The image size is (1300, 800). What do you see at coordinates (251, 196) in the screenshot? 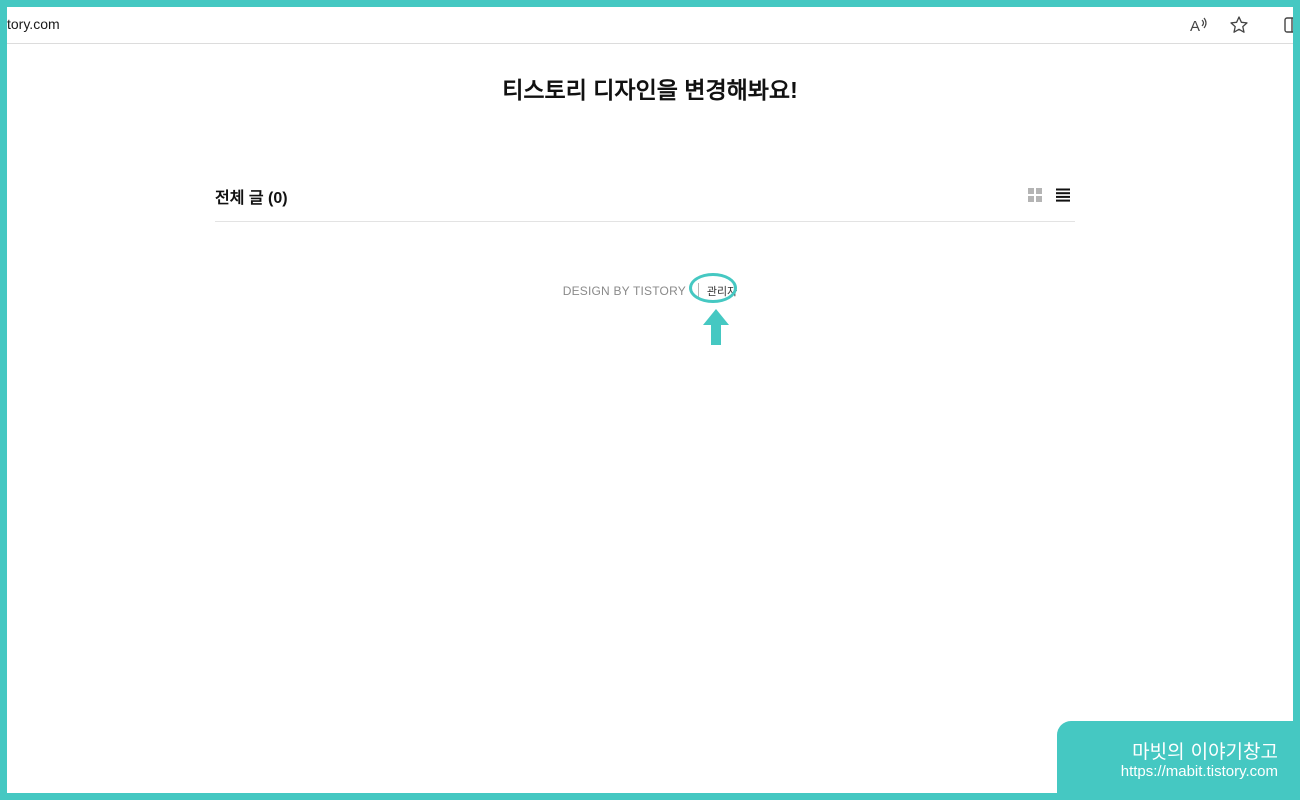
I see `all-posts-title: 전체 글 (0)` at bounding box center [251, 196].